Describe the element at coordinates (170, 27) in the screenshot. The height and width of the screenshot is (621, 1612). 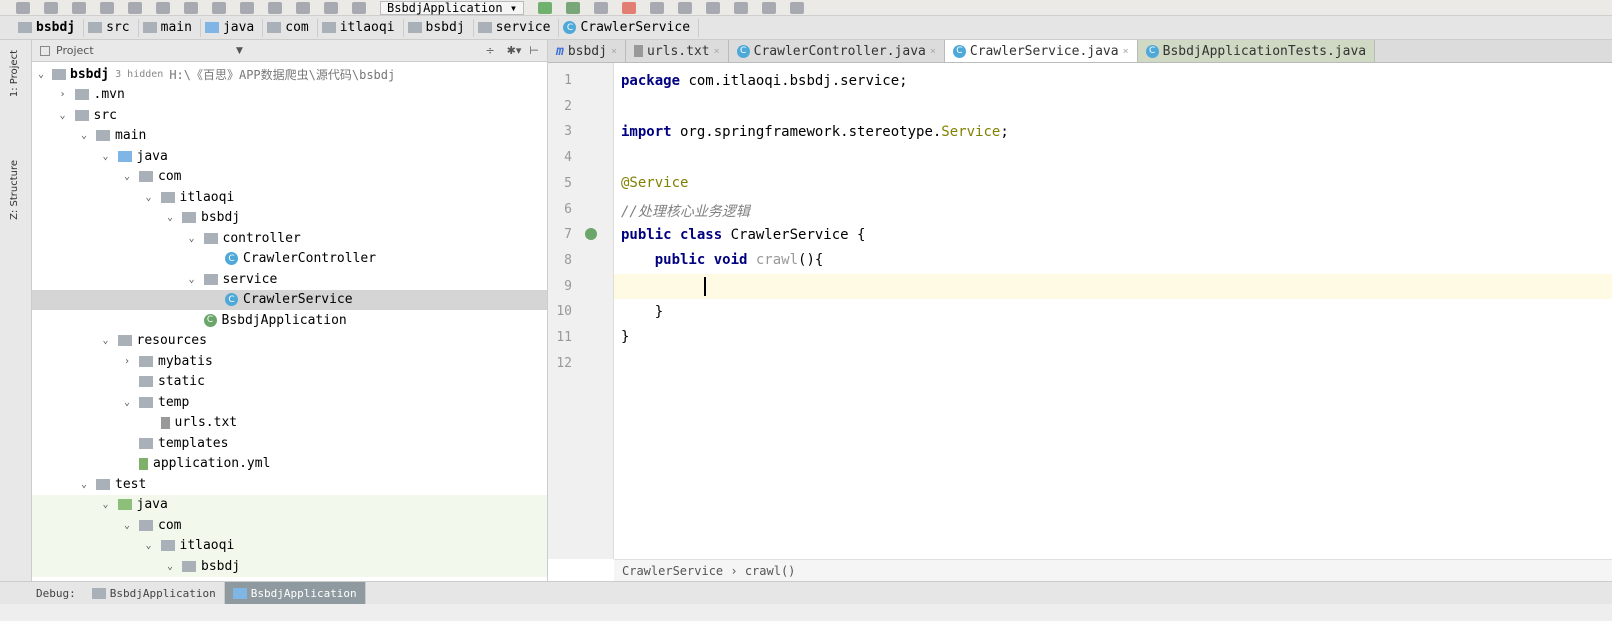
I see `breadcrumb-item: main` at that location.